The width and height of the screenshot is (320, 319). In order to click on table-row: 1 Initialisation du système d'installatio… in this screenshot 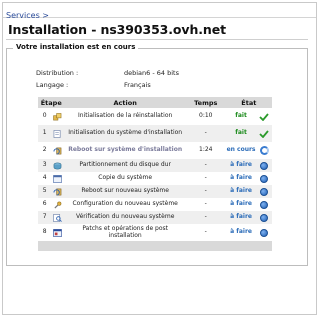, I will do `click(155, 133)`.